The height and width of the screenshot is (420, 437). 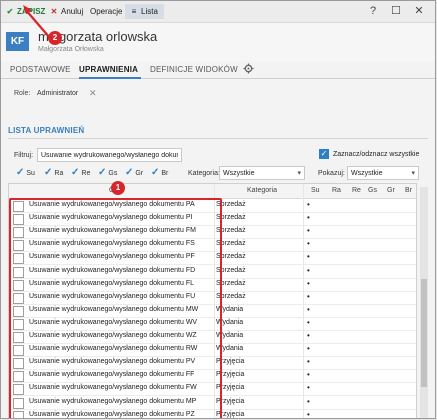 I want to click on settings-icon, so click(x=248, y=68).